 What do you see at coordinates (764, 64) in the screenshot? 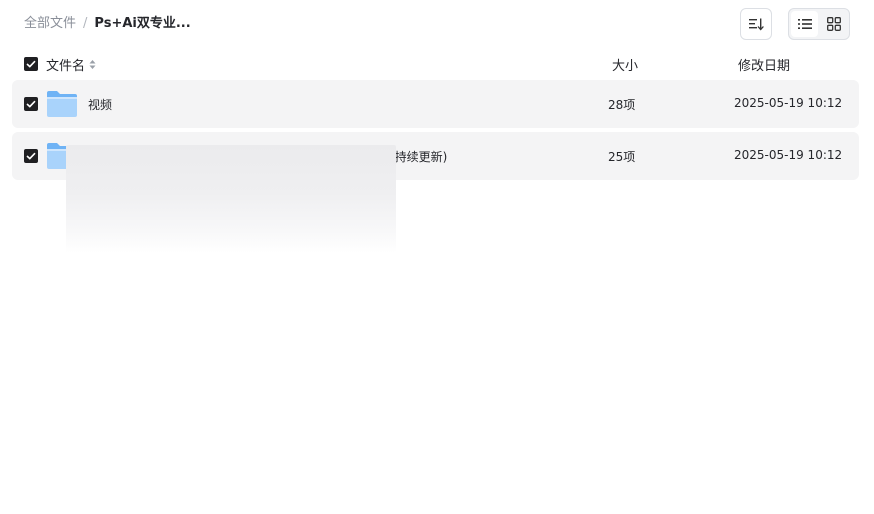
I see `column-header-date: 修改日期` at bounding box center [764, 64].